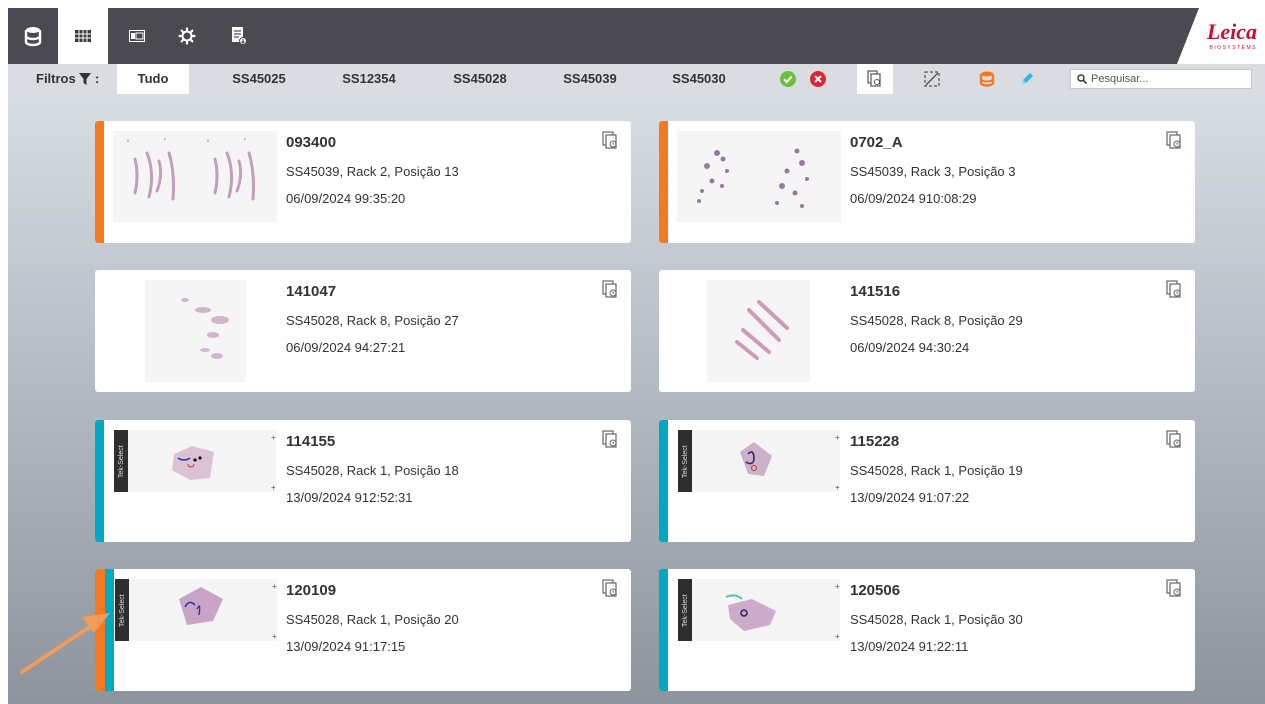  Describe the element at coordinates (936, 619) in the screenshot. I see `slide-location: SS45028, Rack 1, Posição 30` at that location.